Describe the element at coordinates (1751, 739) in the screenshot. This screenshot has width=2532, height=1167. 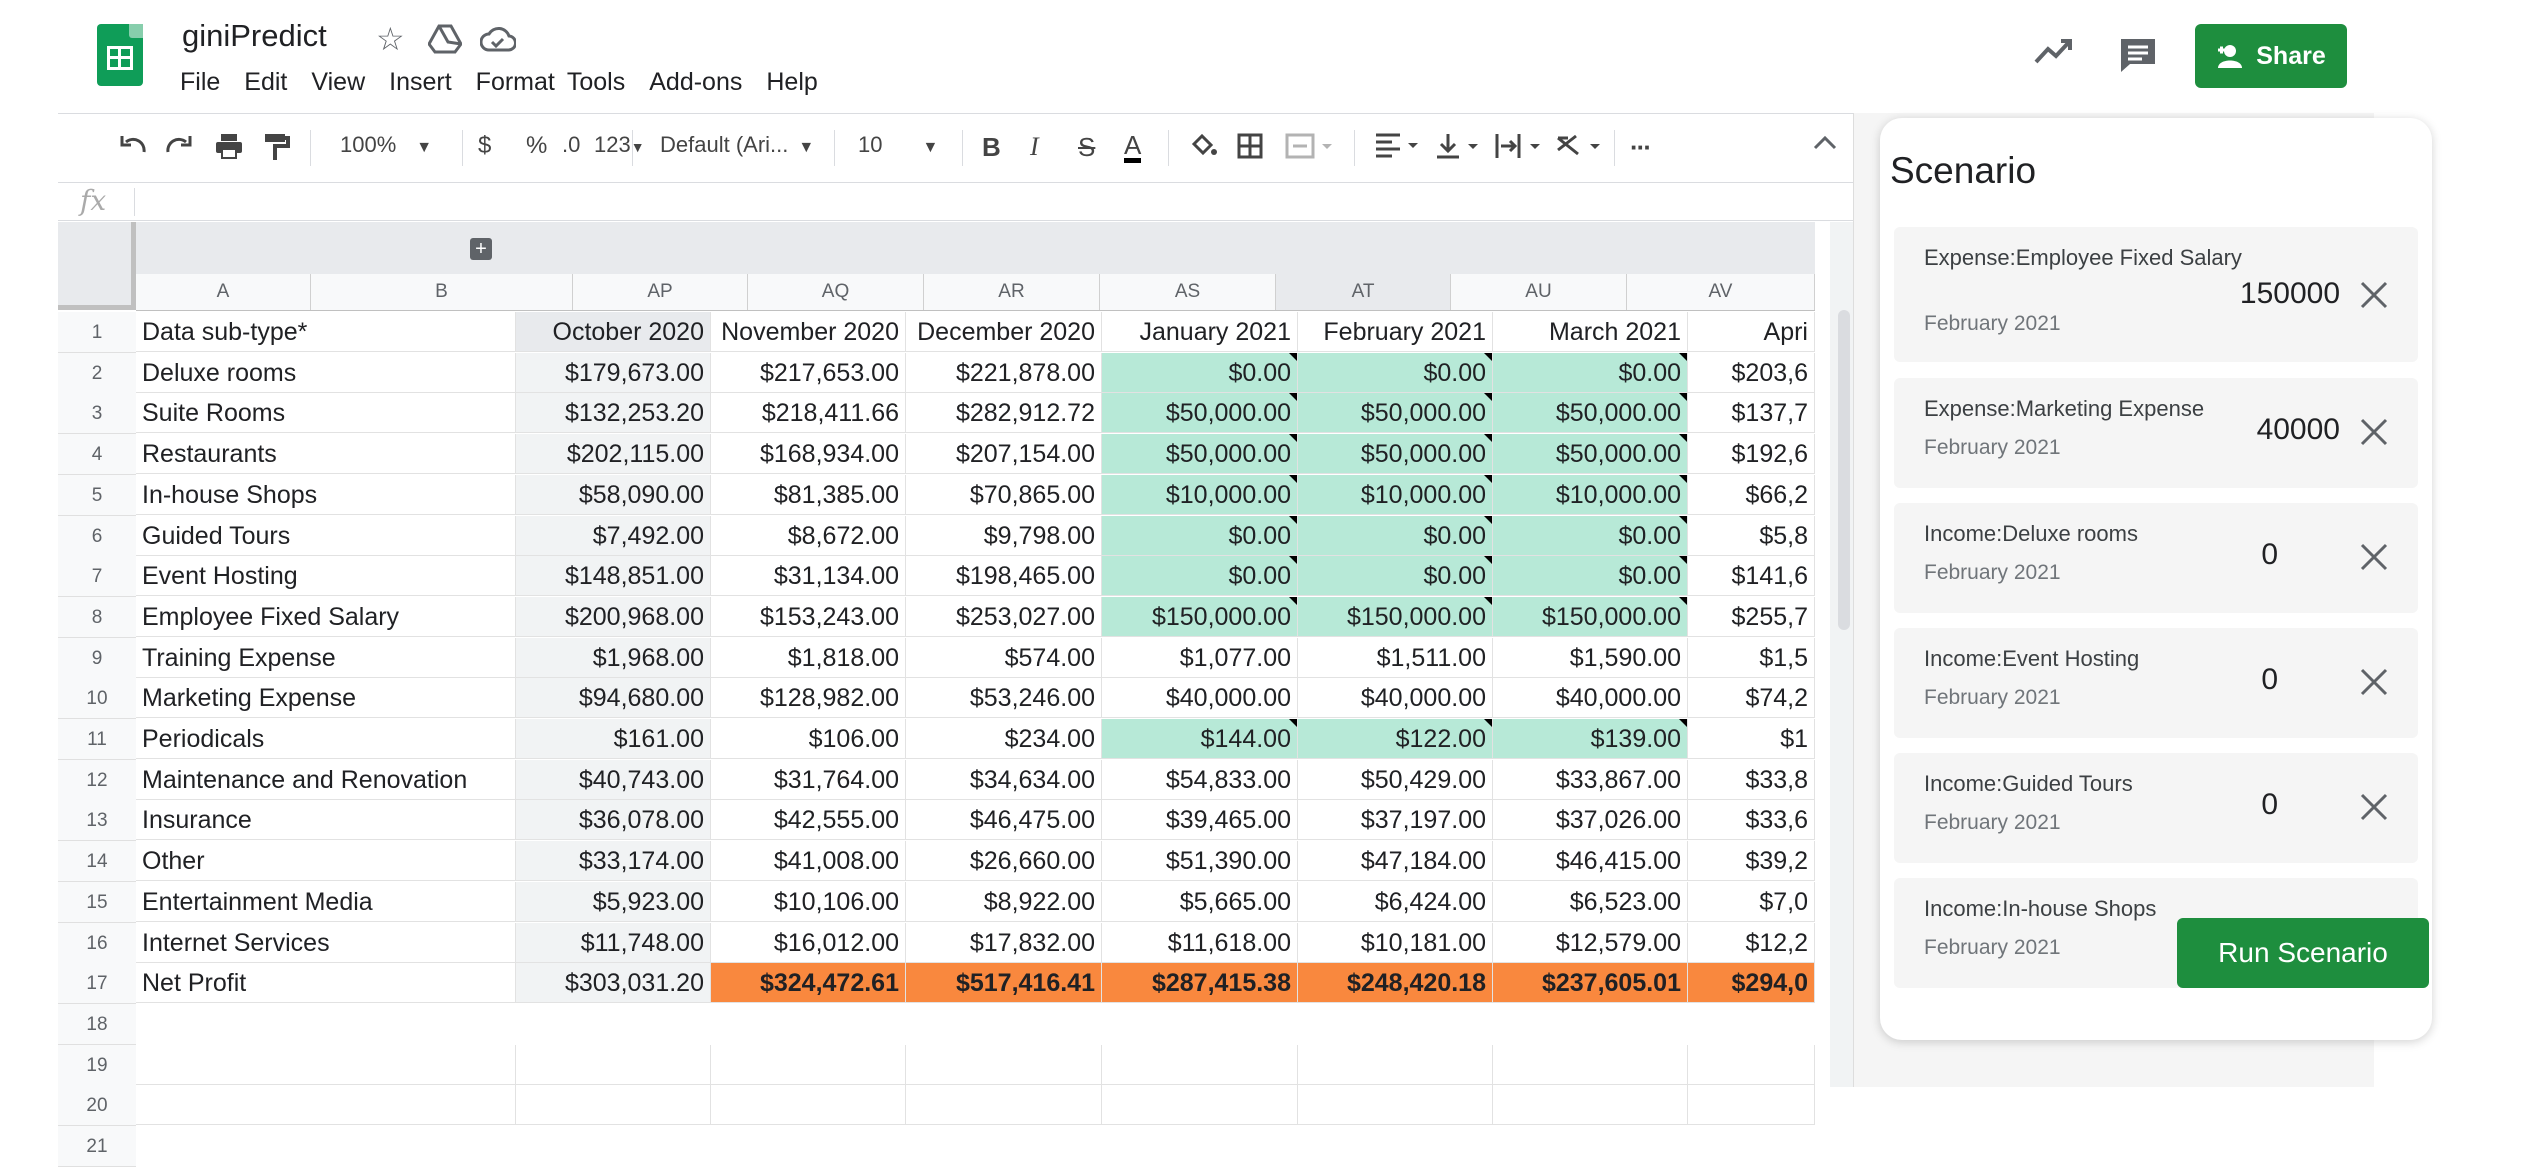
I see `value-cell: $1` at that location.